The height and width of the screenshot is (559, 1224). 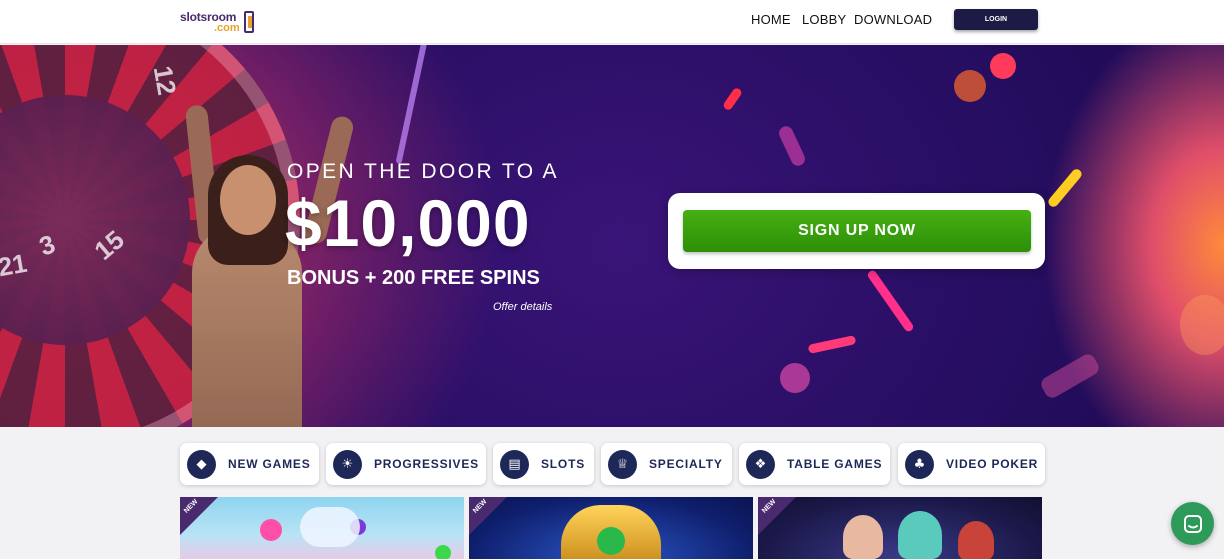 I want to click on slot-machine-icon: ▤, so click(x=514, y=464).